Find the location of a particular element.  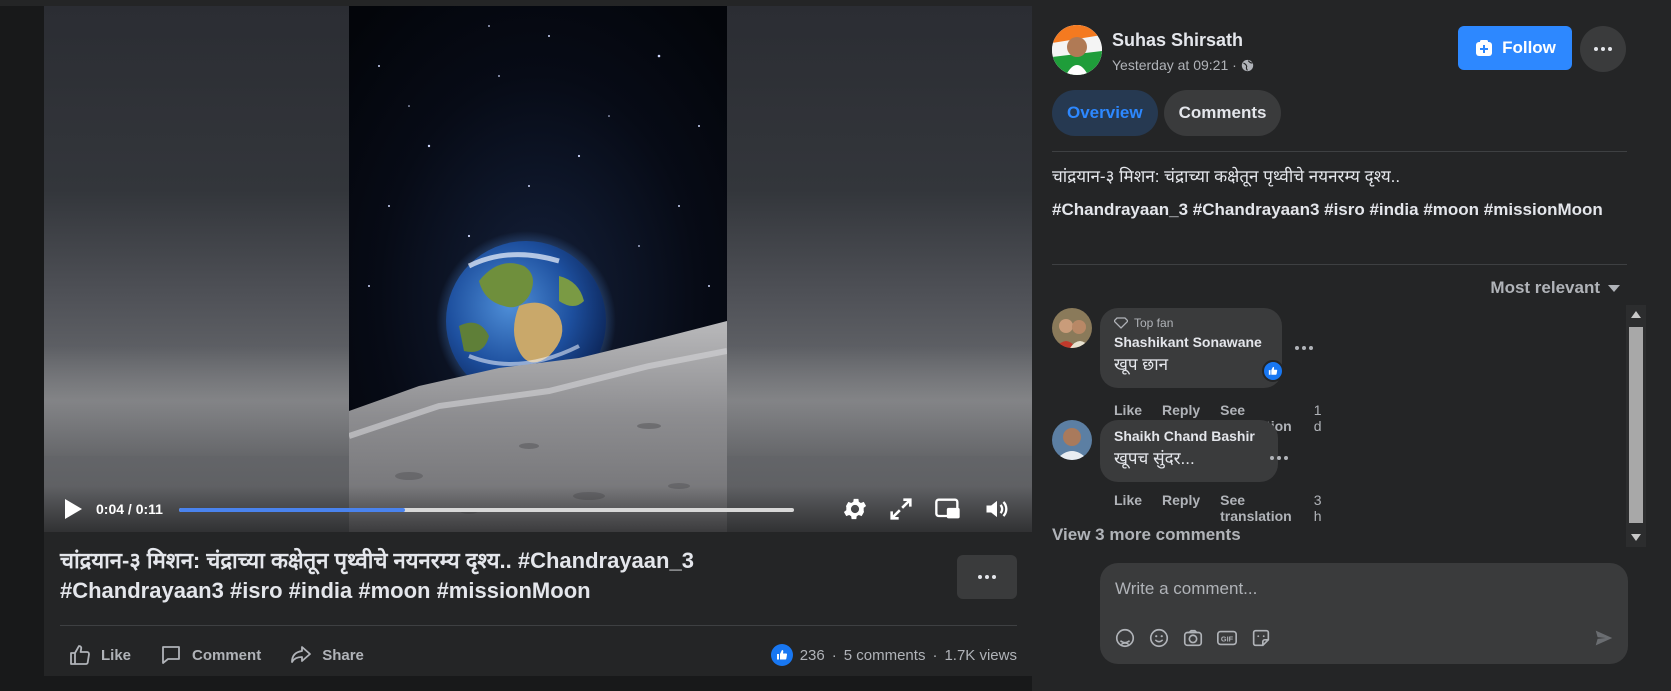

commenter-name: Shaikh Chand Bashir is located at coordinates (1189, 436).